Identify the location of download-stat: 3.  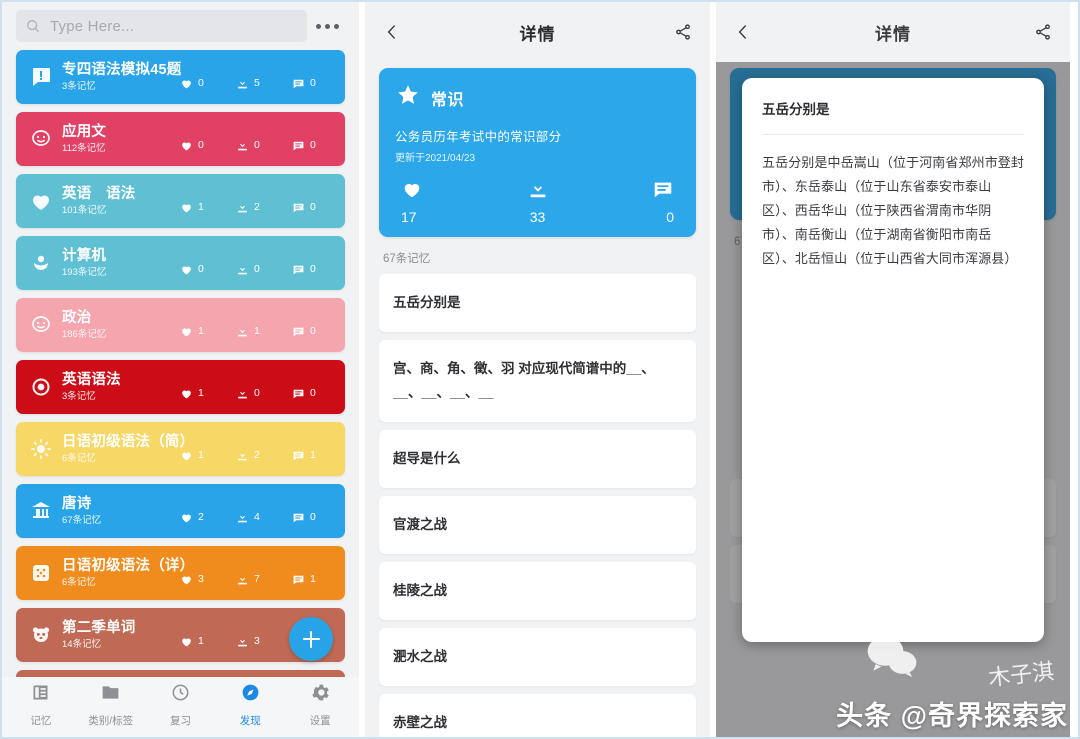
(264, 641).